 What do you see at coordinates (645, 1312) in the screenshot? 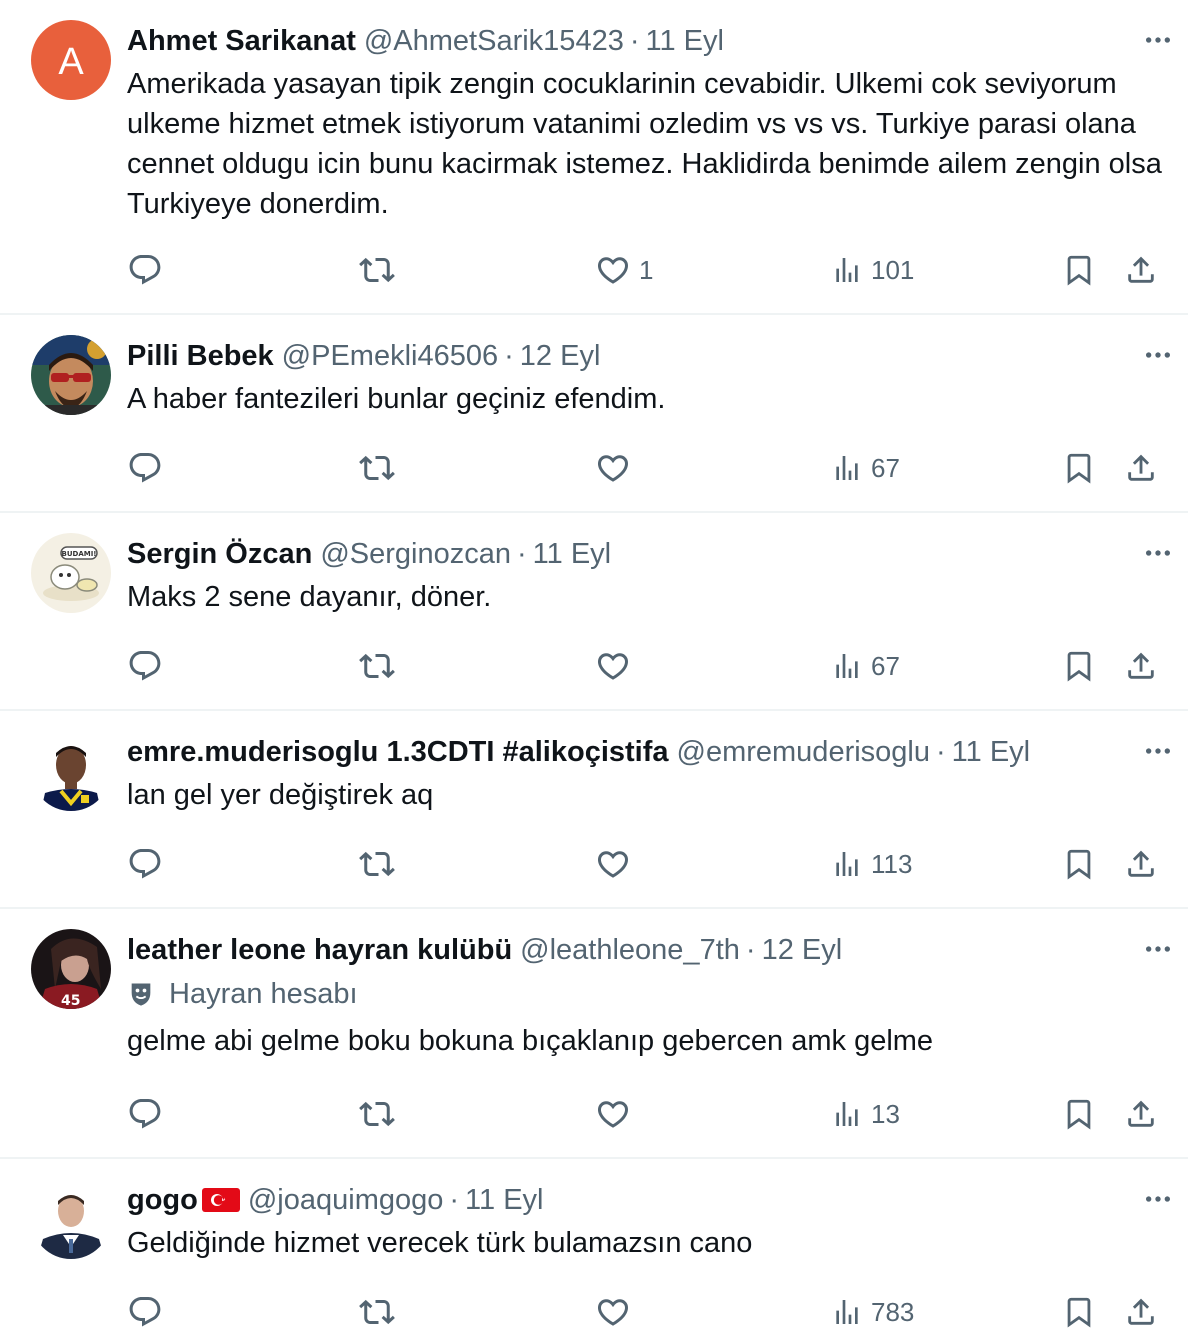
I see `action-bar: 783` at bounding box center [645, 1312].